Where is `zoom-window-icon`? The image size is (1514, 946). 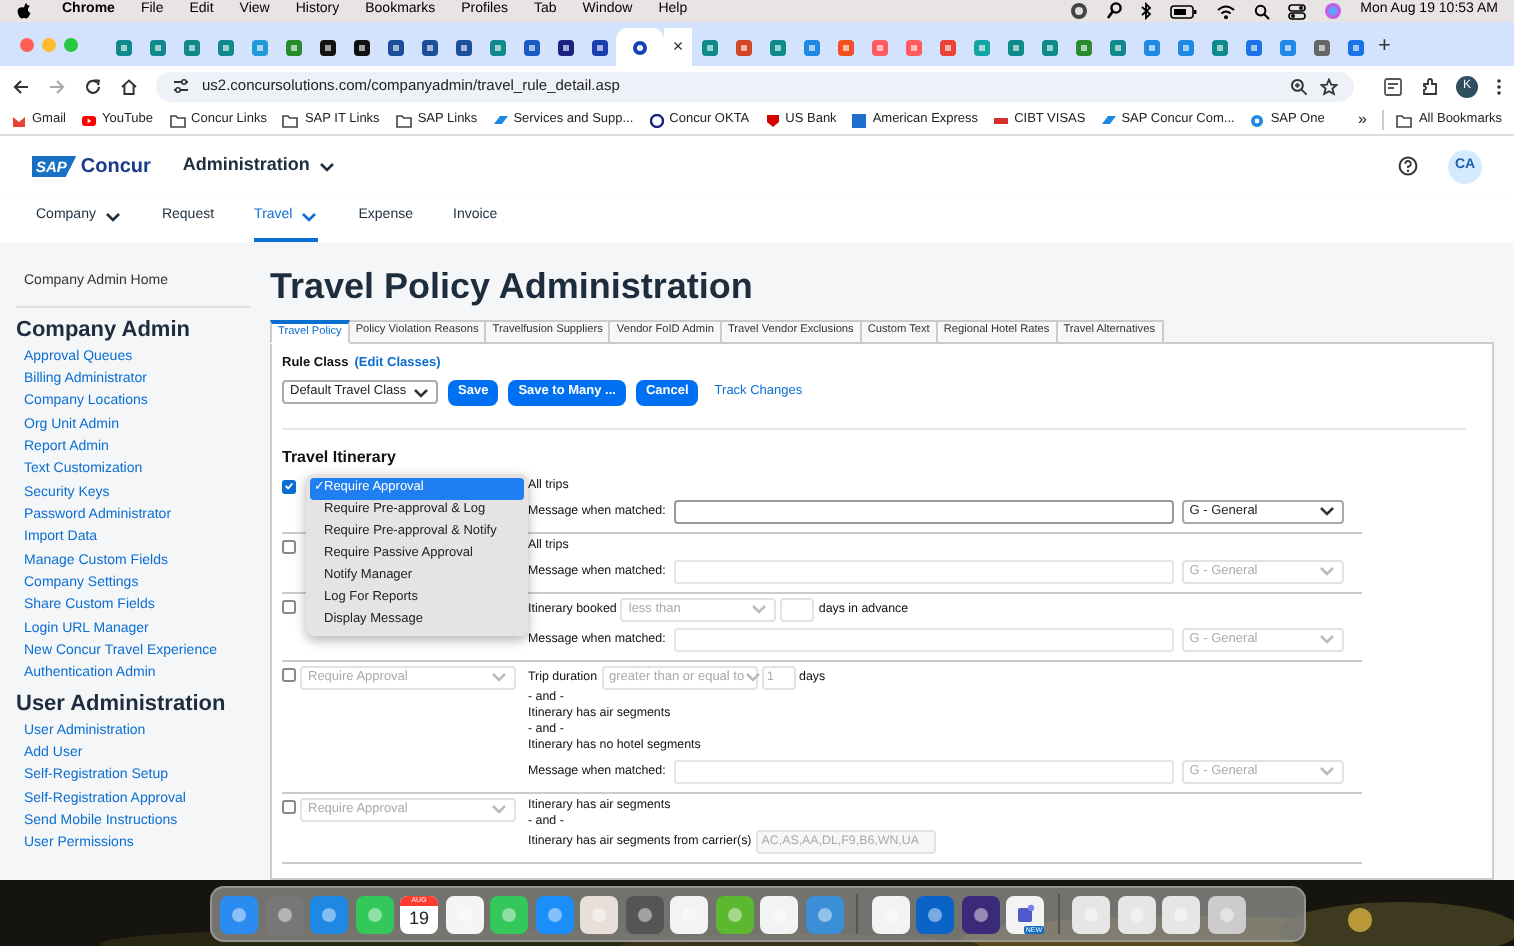 zoom-window-icon is located at coordinates (71, 44).